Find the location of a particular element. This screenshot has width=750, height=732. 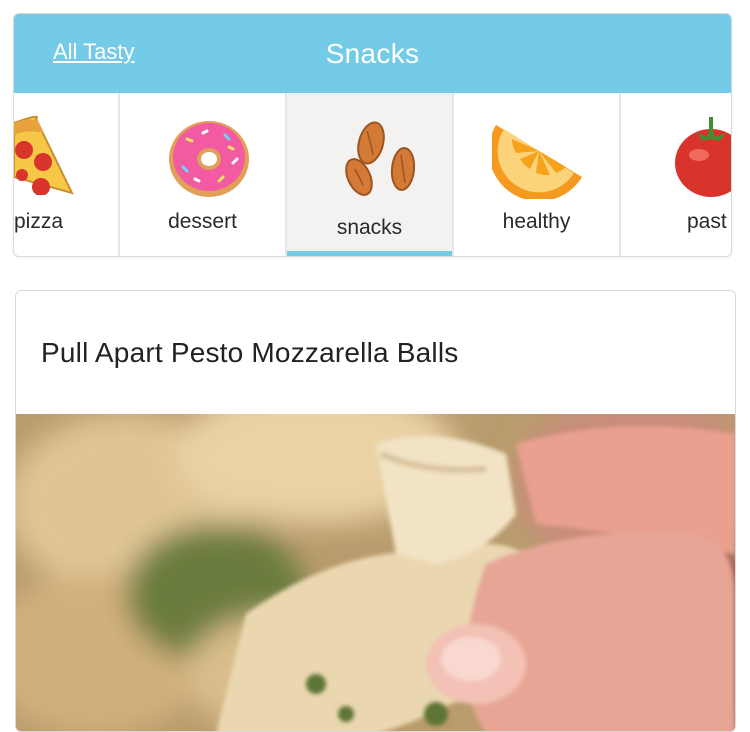

category-healthy: healthy is located at coordinates (537, 174).